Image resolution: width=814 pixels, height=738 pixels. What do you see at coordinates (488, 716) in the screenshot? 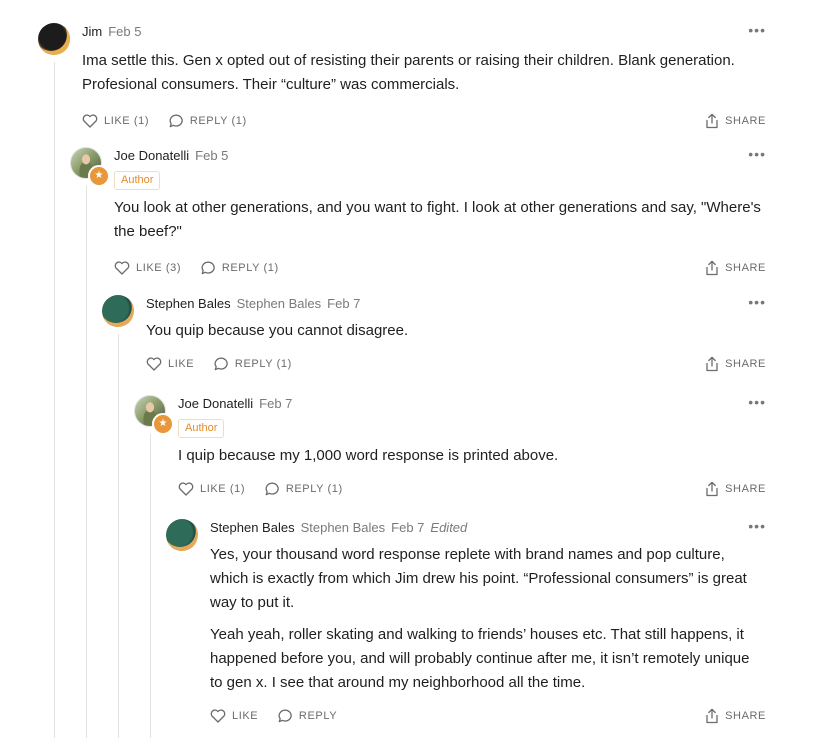
I see `comment-actions: LIKE REPLY SHARE` at bounding box center [488, 716].